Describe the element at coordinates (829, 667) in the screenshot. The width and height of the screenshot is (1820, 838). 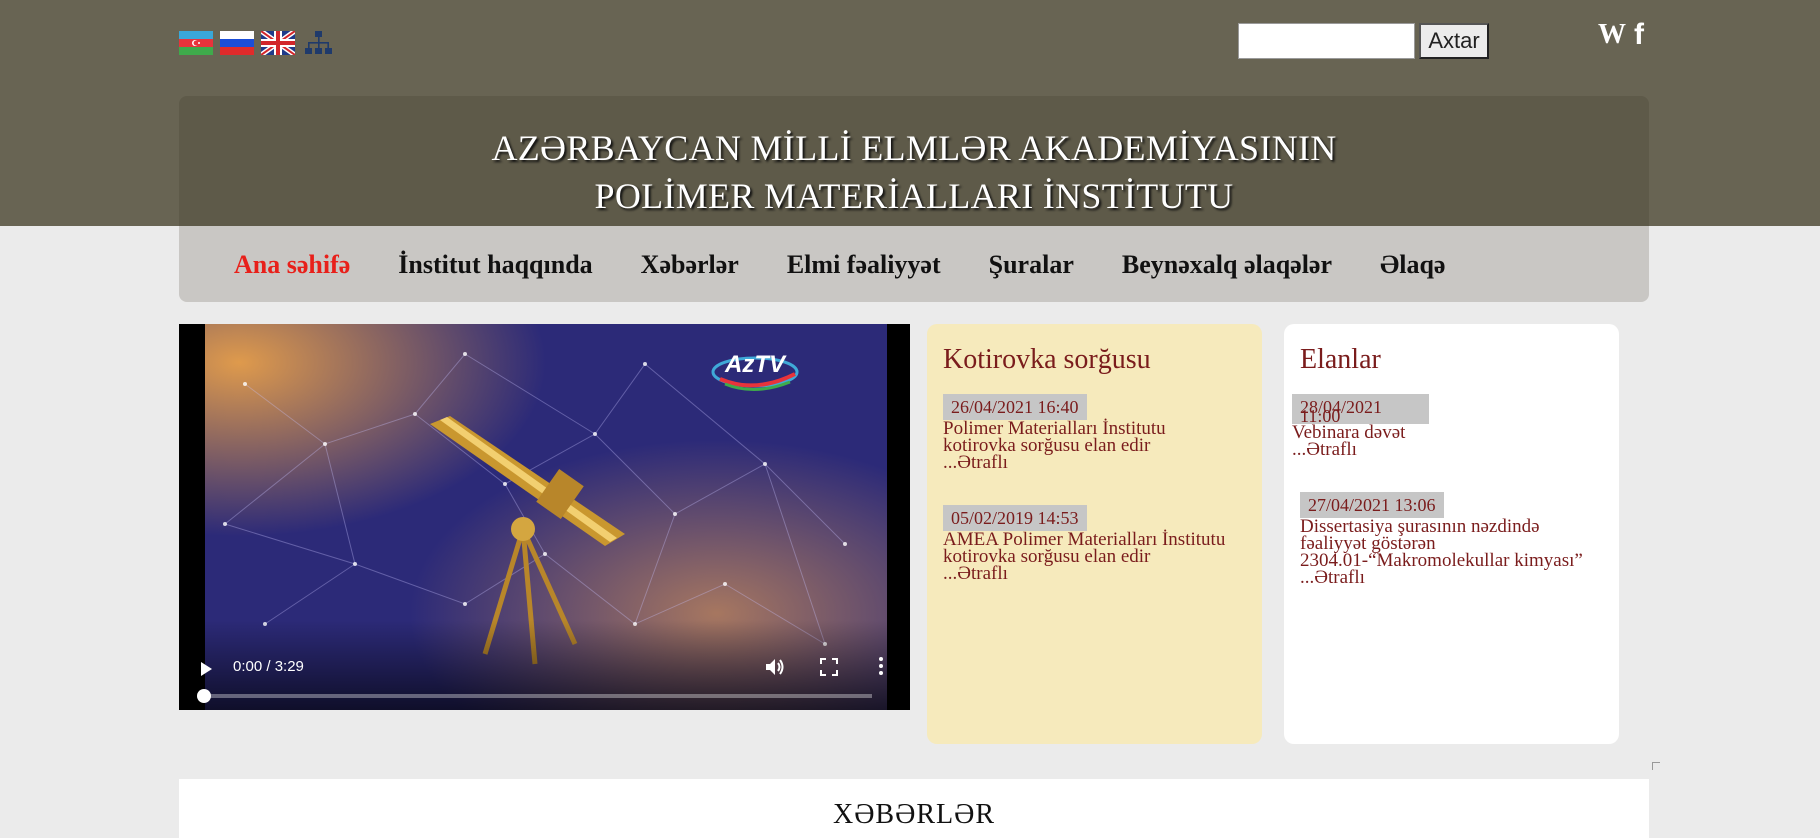
I see `fullscreen-icon` at that location.